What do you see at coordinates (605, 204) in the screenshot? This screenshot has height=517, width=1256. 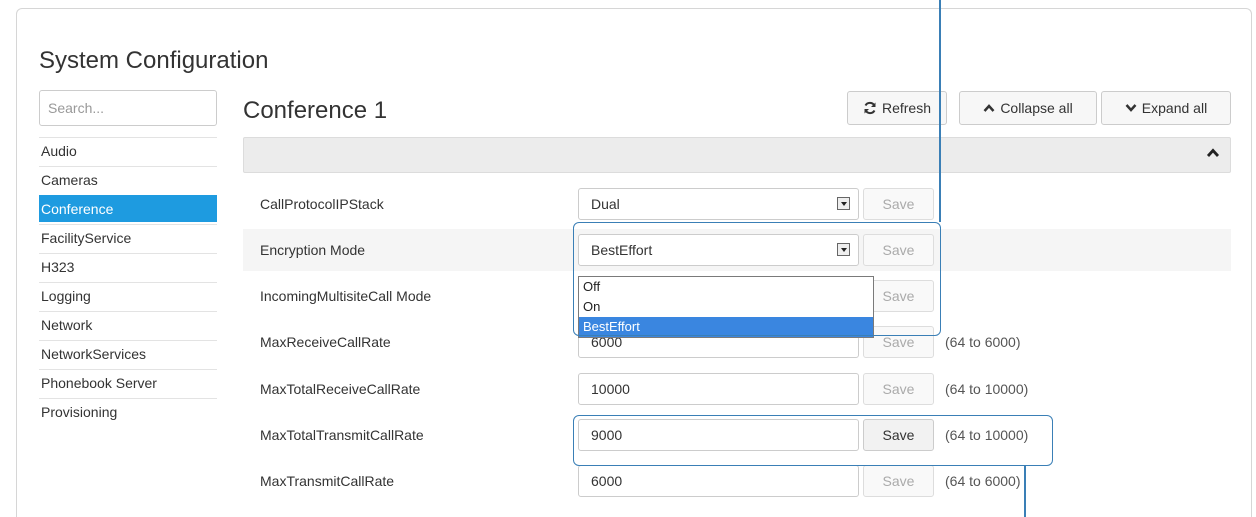 I see `select-value: Dual` at bounding box center [605, 204].